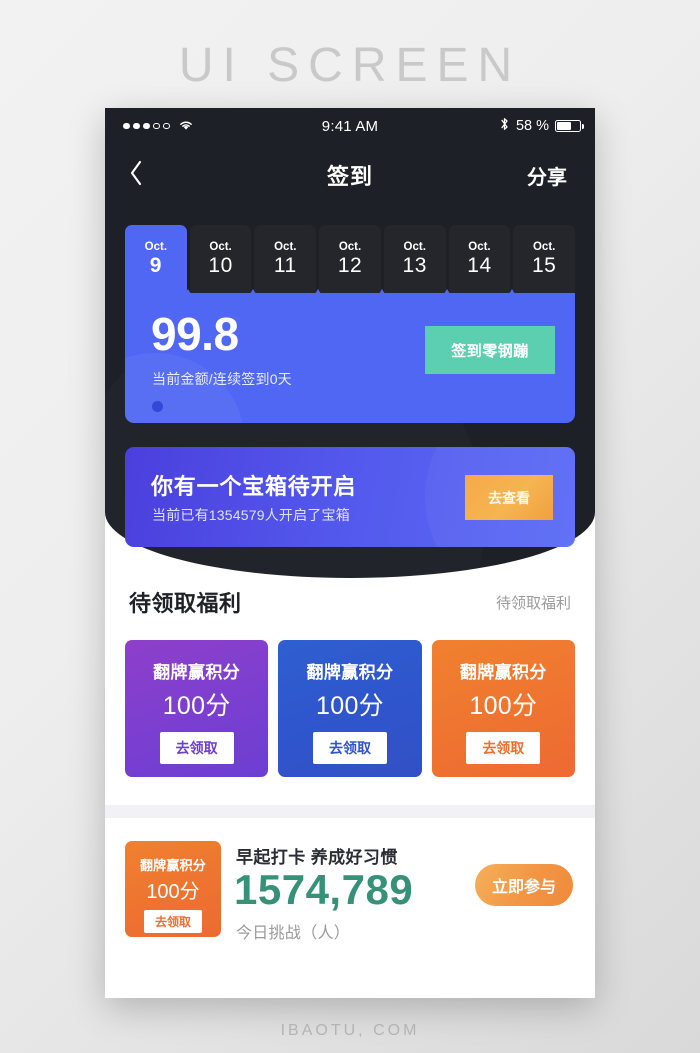 The image size is (700, 1053). I want to click on welfare-section-header: 待领取福利 待领取福利, so click(350, 606).